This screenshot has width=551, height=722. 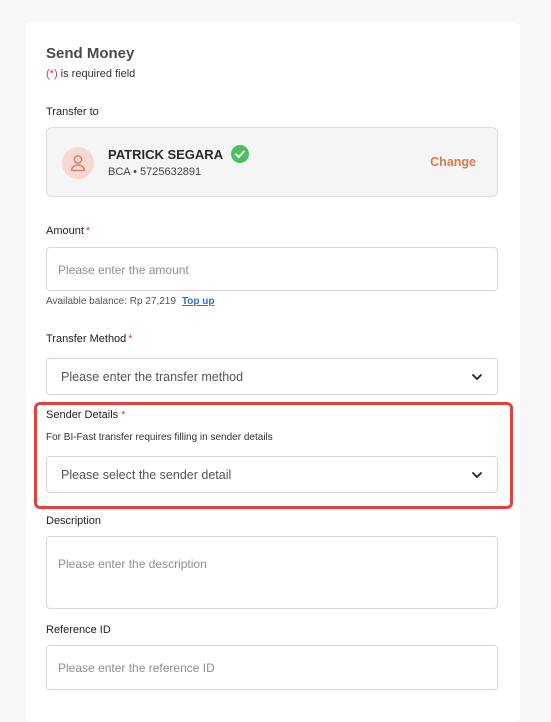 I want to click on top-up-link: Top up, so click(x=198, y=301).